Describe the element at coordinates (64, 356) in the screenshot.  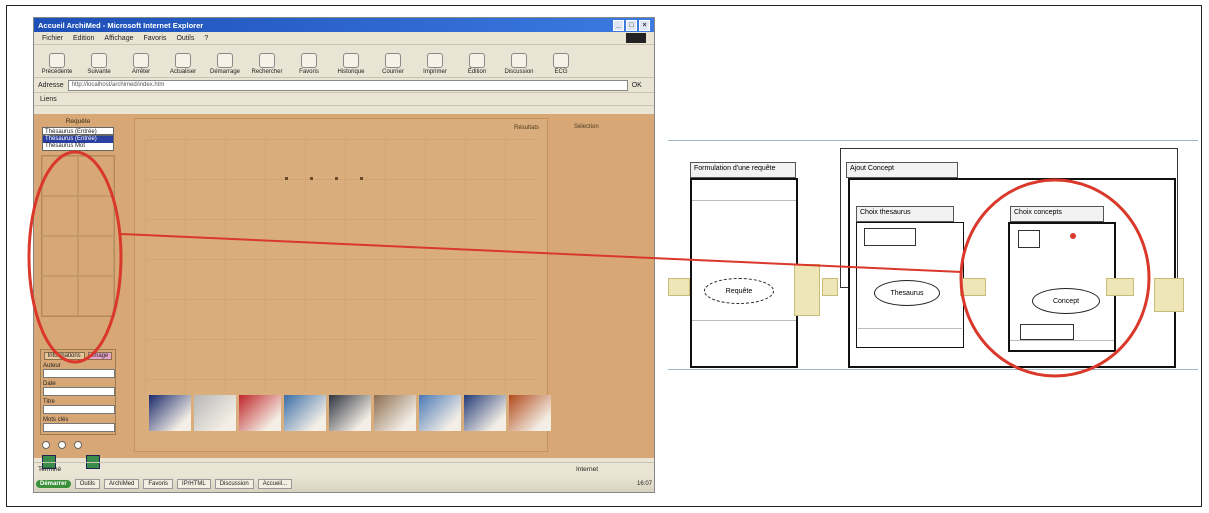
I see `tab-informations: Informations` at that location.